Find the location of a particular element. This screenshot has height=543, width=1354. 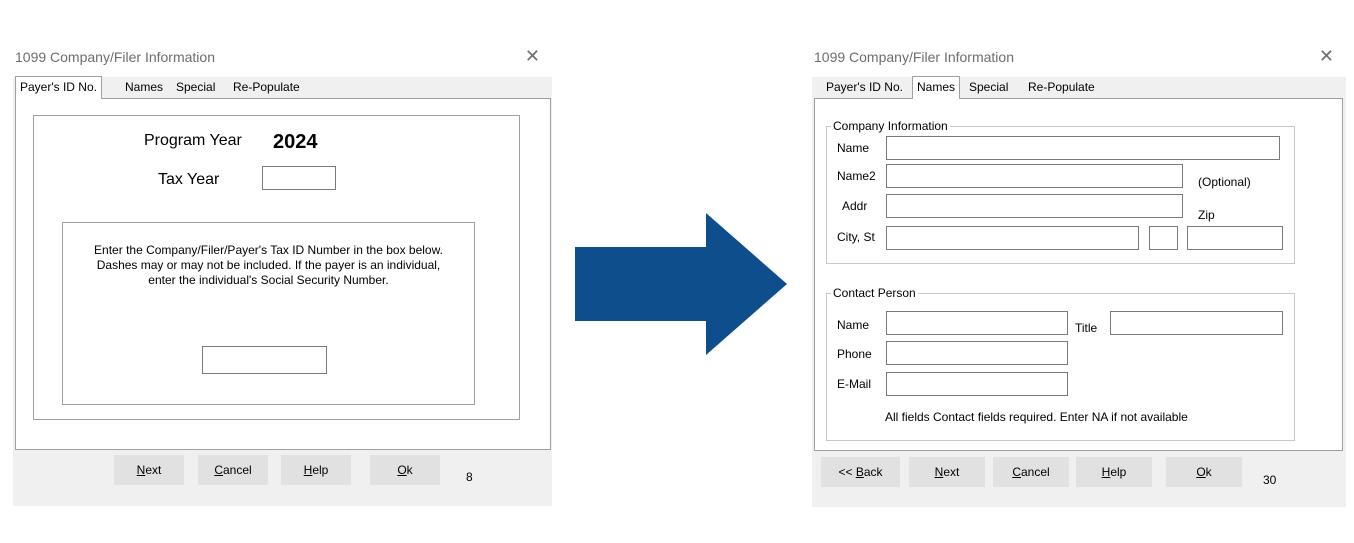

left-help-button: Help is located at coordinates (316, 470).